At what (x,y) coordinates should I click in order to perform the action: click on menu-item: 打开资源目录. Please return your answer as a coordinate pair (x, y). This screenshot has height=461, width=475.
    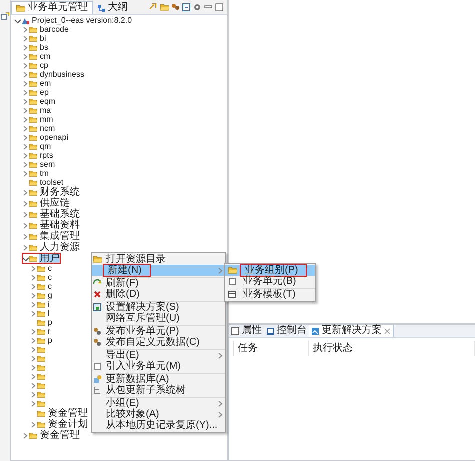
    Looking at the image, I should click on (158, 259).